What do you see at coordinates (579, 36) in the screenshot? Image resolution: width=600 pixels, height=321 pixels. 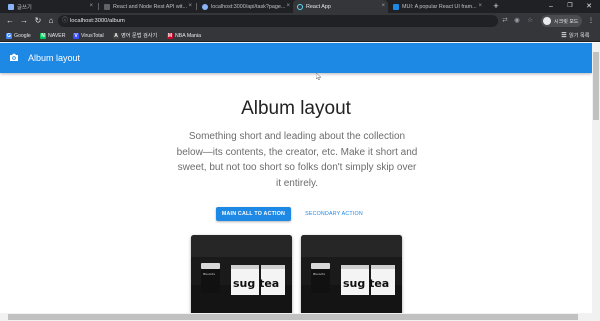 I see `reading-list-label: 읽기 목록` at bounding box center [579, 36].